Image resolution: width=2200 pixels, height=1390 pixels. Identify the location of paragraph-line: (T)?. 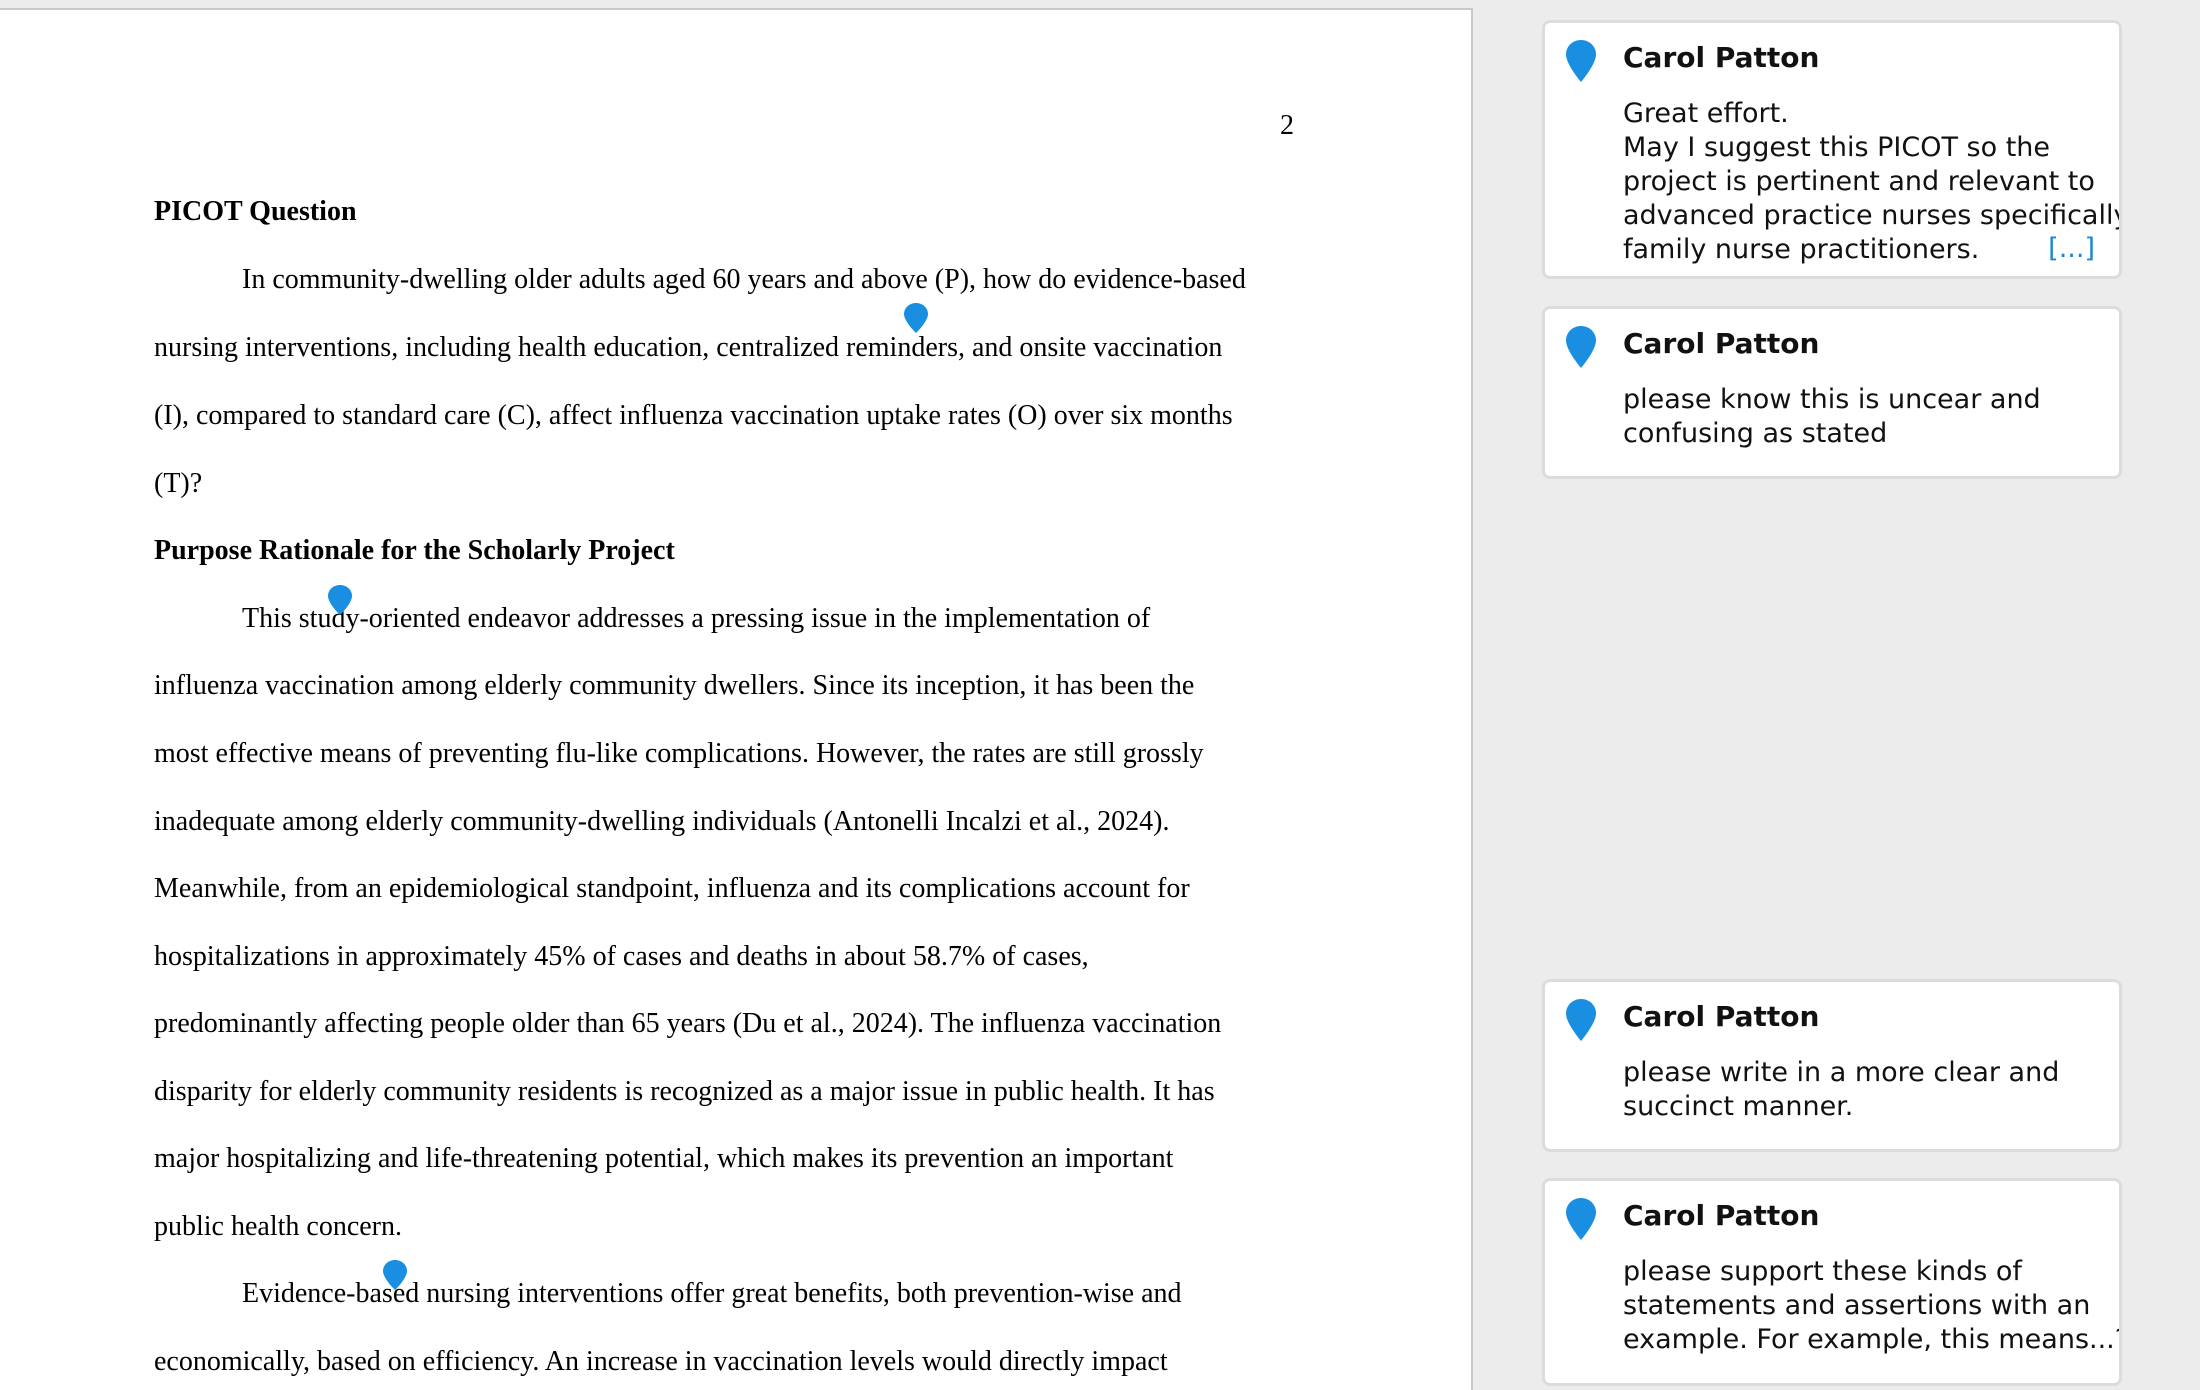
(178, 484).